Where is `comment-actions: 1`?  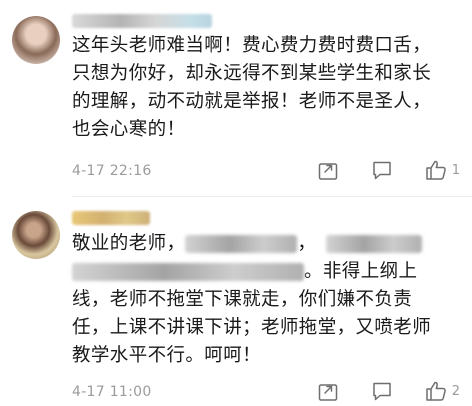 comment-actions: 1 is located at coordinates (387, 170).